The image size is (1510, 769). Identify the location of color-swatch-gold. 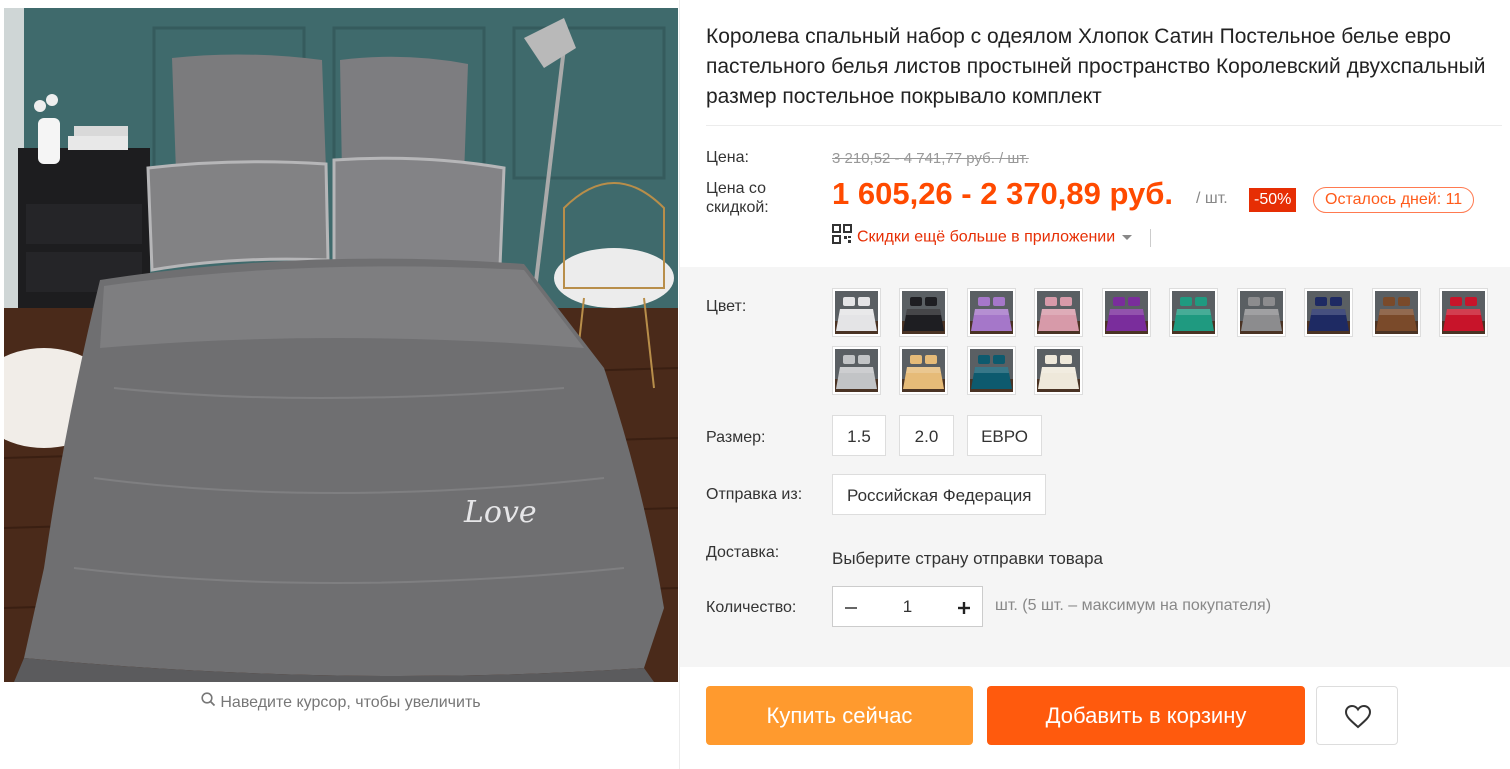
(923, 370).